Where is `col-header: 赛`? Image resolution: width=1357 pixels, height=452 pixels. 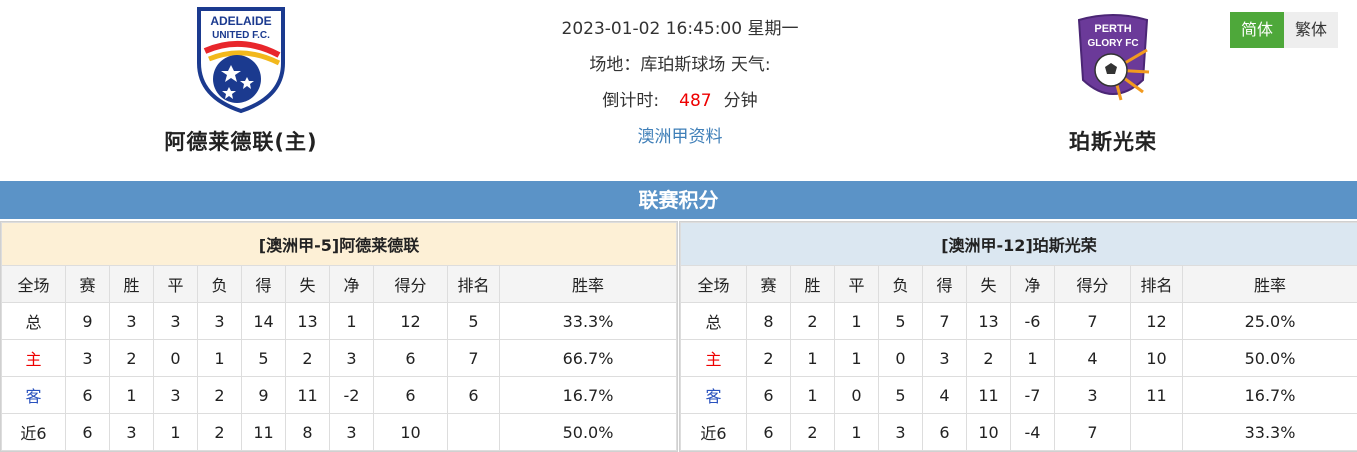
col-header: 赛 is located at coordinates (769, 284).